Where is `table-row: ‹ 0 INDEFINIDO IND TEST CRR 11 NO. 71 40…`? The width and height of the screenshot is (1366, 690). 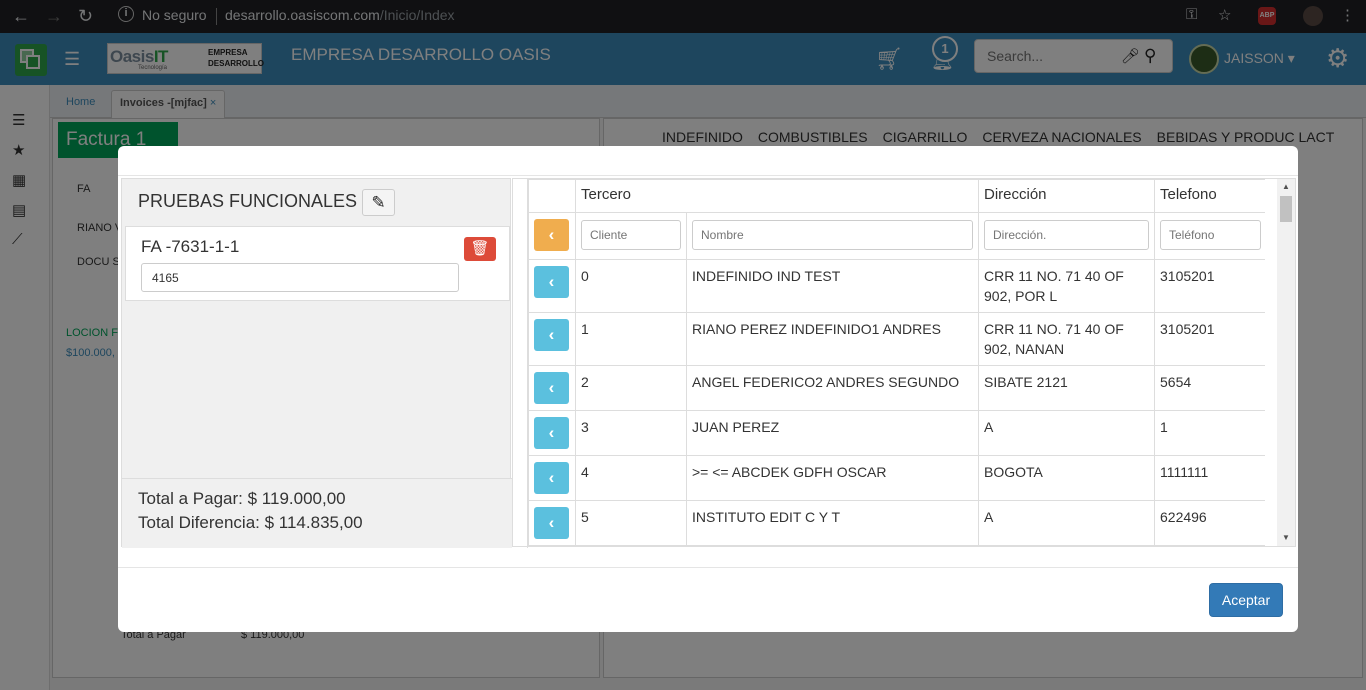
table-row: ‹ 0 INDEFINIDO IND TEST CRR 11 NO. 71 40… is located at coordinates (896, 286).